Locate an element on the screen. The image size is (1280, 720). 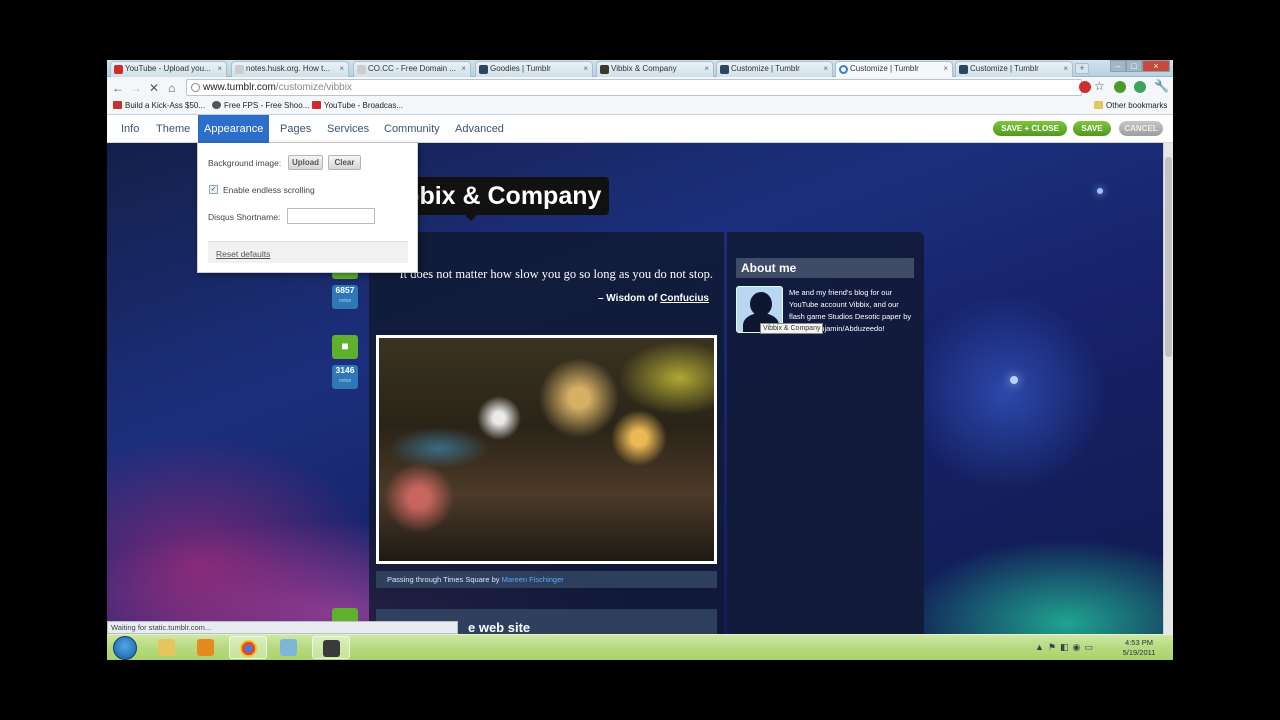
page-scrollbar is located at coordinates (1168, 388).